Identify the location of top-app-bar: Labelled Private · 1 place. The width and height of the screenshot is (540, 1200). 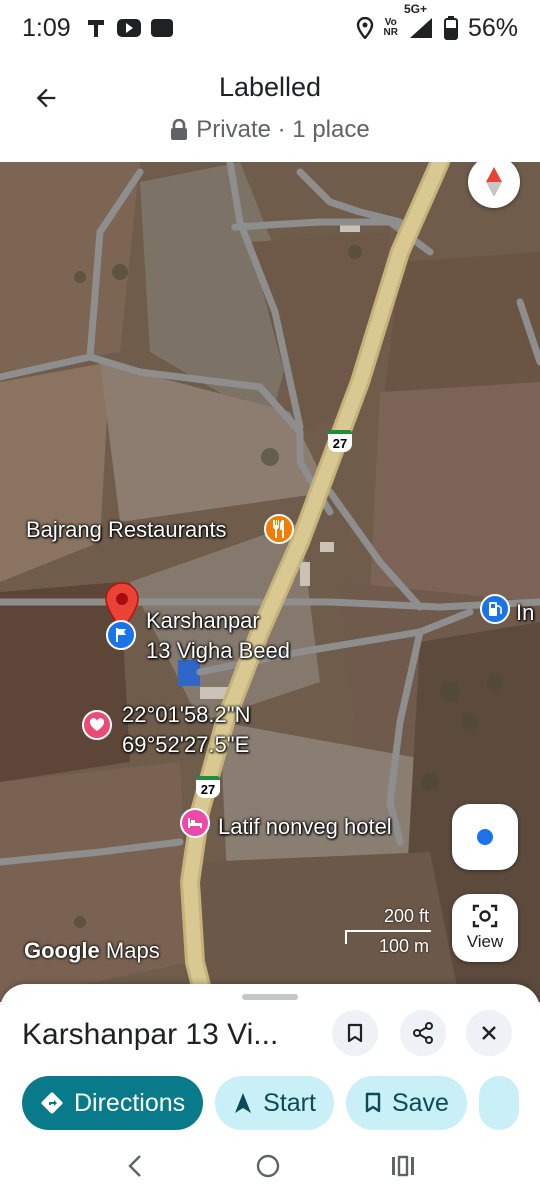
(270, 109).